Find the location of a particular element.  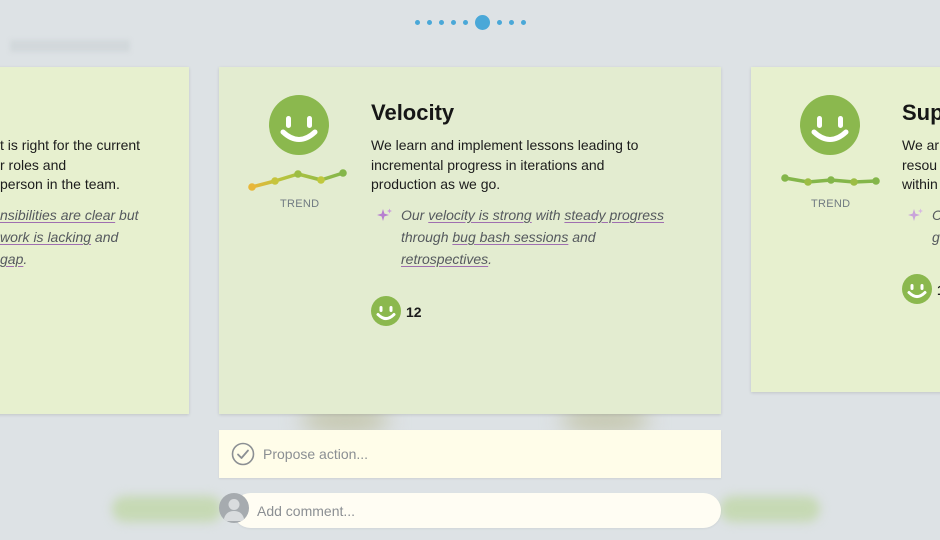

check-circle-icon is located at coordinates (243, 454).